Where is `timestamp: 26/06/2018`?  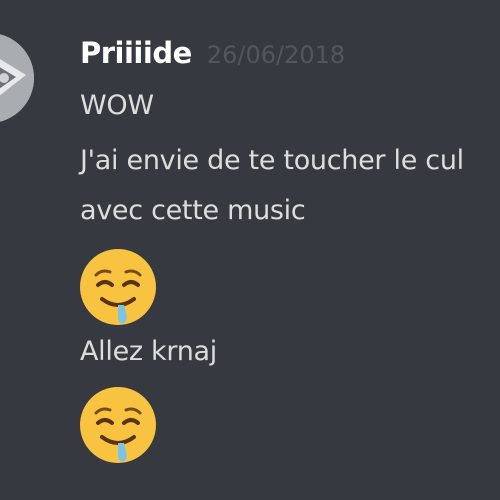
timestamp: 26/06/2018 is located at coordinates (276, 55).